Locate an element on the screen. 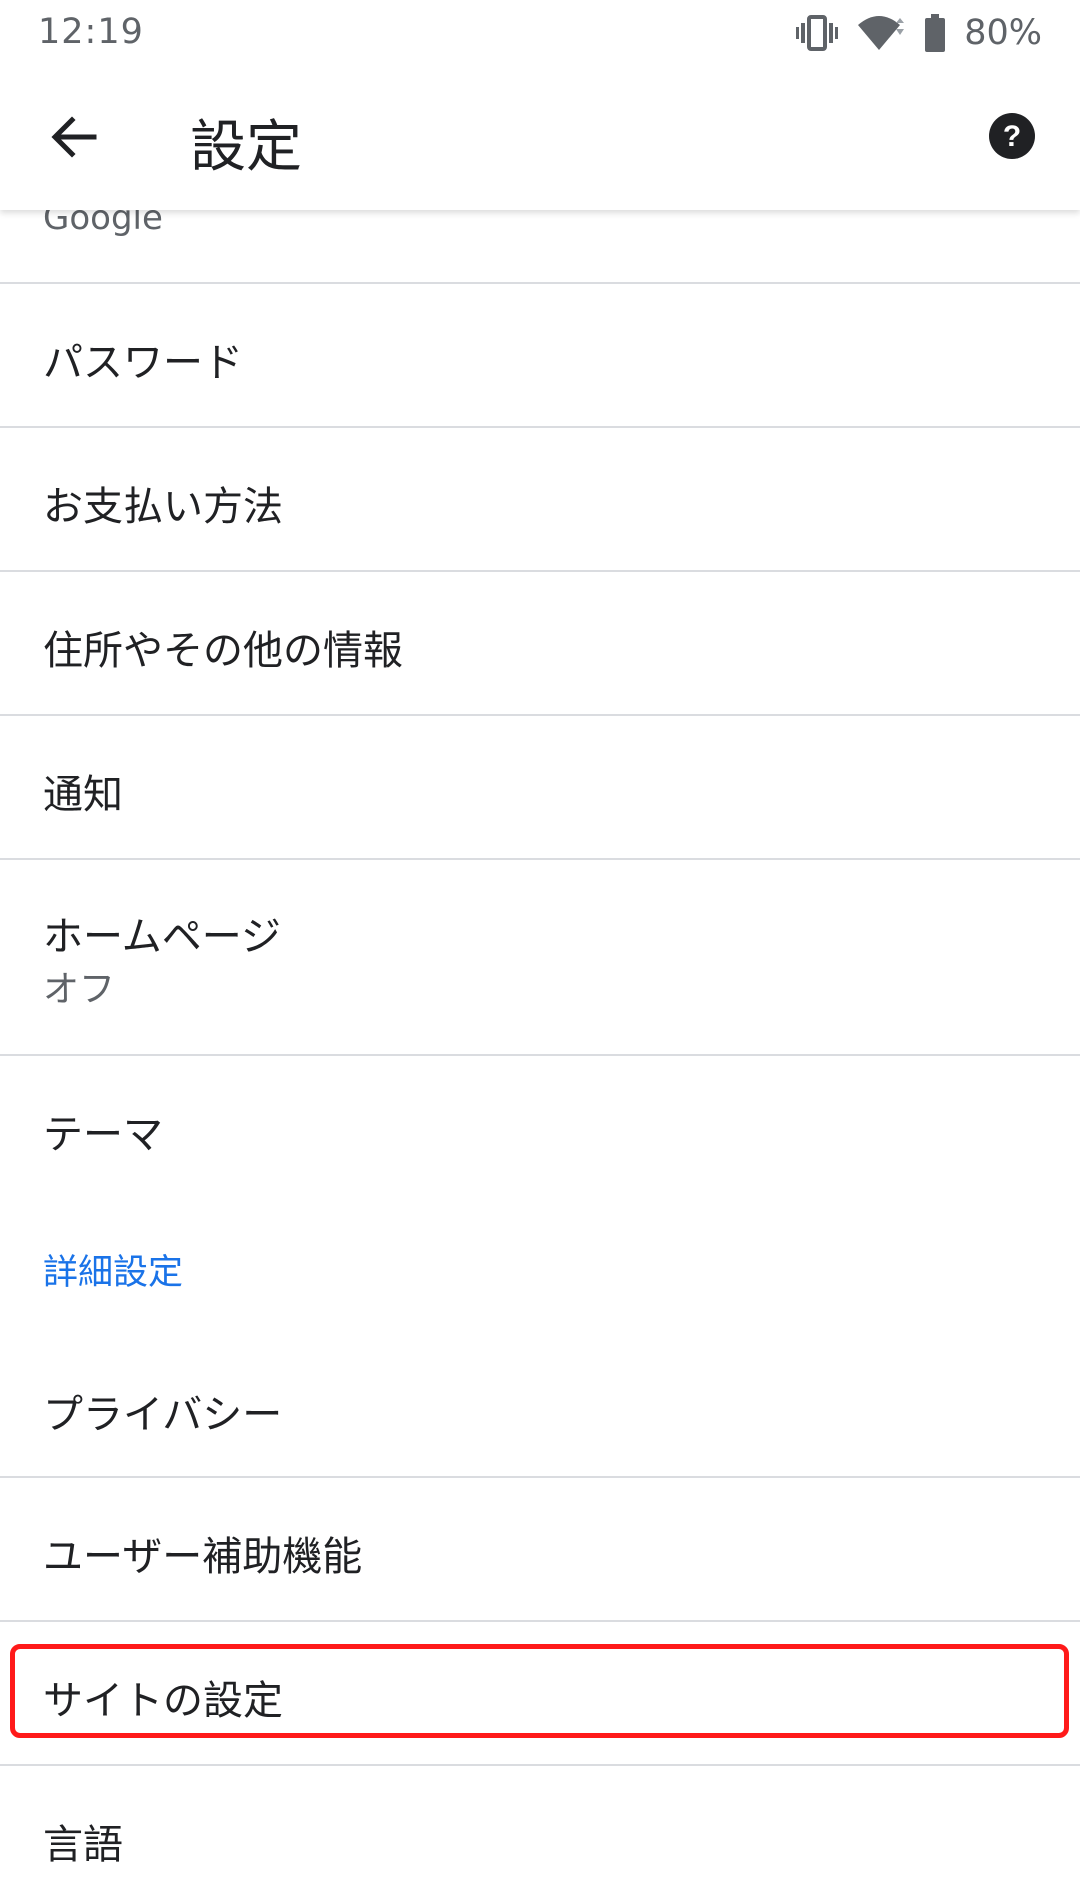  list-item-label: パスワード is located at coordinates (143, 363).